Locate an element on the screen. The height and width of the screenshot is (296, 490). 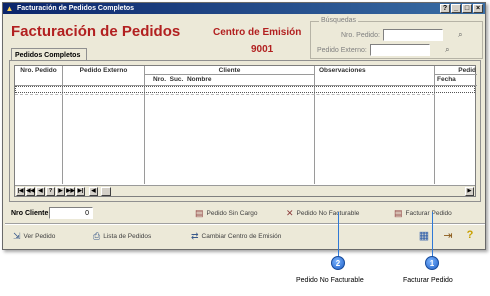
scroll-right-button: ▶ is located at coordinates (469, 191).